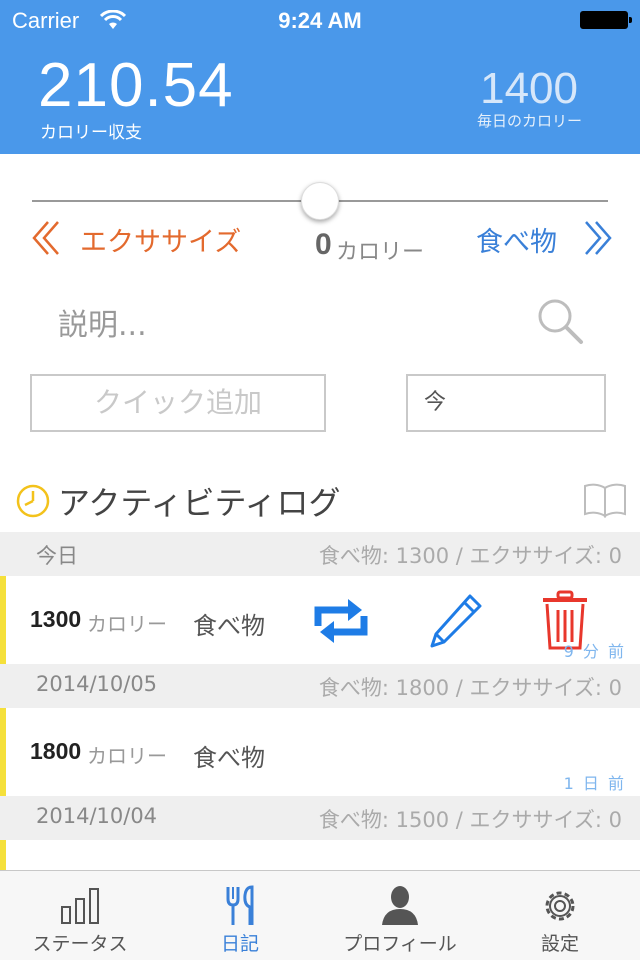 Image resolution: width=640 pixels, height=960 pixels. I want to click on tab-status: ステータス, so click(80, 915).